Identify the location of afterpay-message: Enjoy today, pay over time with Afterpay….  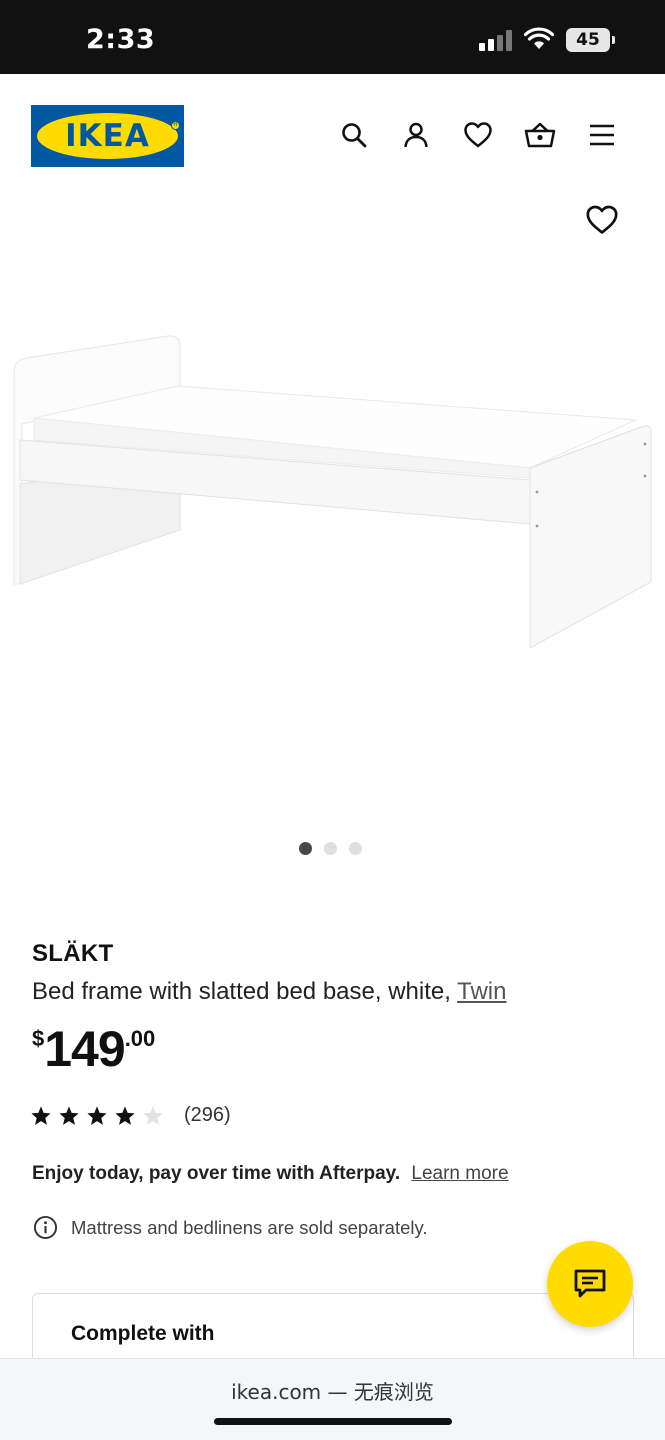
(270, 1174).